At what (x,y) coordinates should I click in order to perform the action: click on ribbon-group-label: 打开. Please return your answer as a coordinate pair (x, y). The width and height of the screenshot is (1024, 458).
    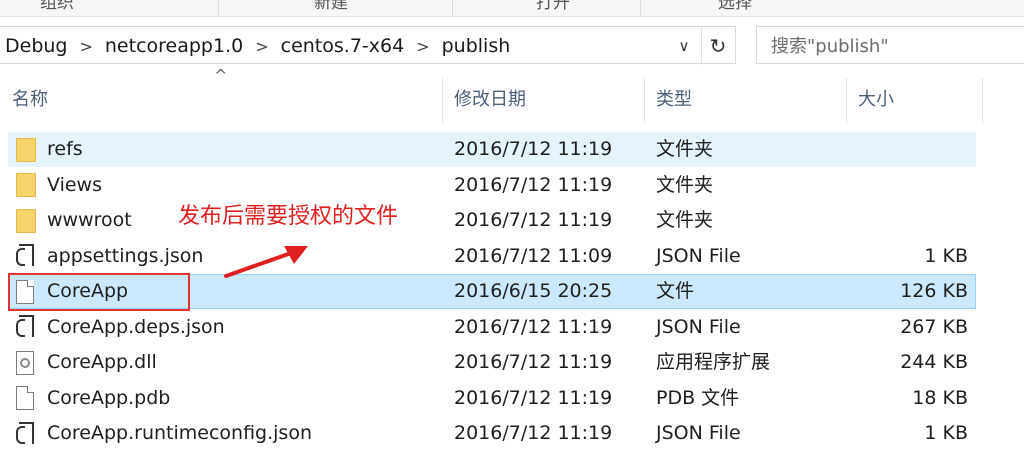
    Looking at the image, I should click on (553, 6).